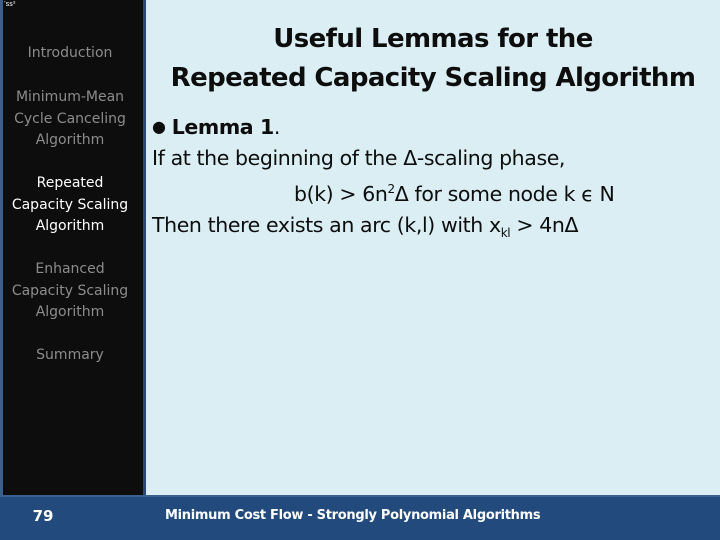 Image resolution: width=720 pixels, height=540 pixels. What do you see at coordinates (10, 4) in the screenshot?
I see `corner-mark: ′ss²` at bounding box center [10, 4].